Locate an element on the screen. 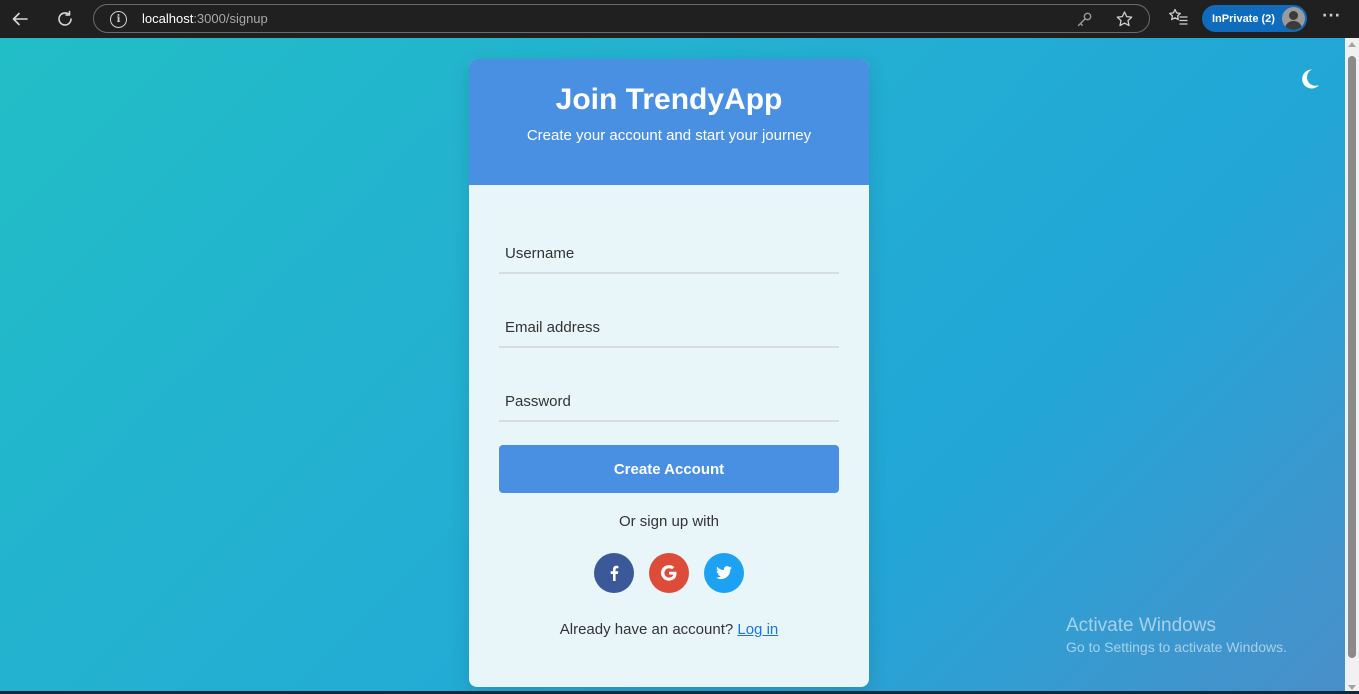  watermark-title: Activate Windows is located at coordinates (1141, 625).